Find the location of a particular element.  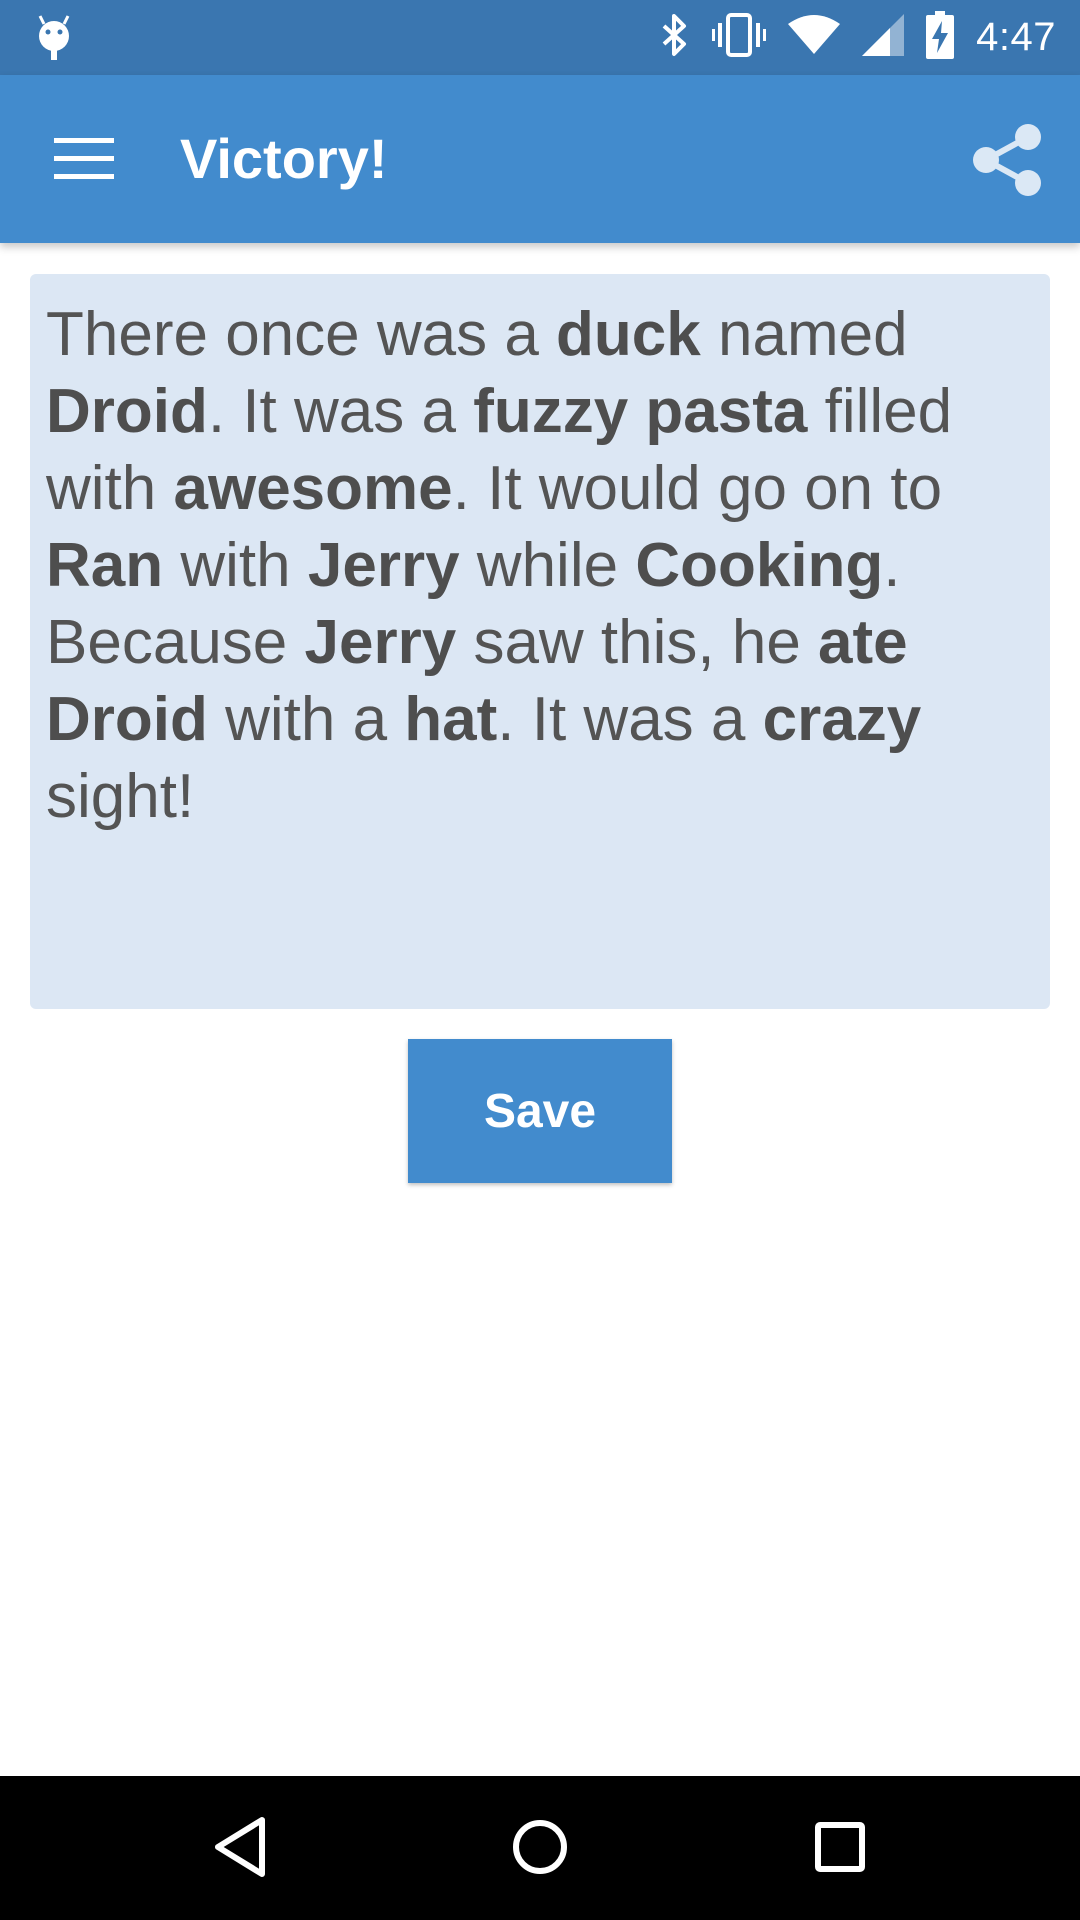

recents-square-icon is located at coordinates (840, 1849).